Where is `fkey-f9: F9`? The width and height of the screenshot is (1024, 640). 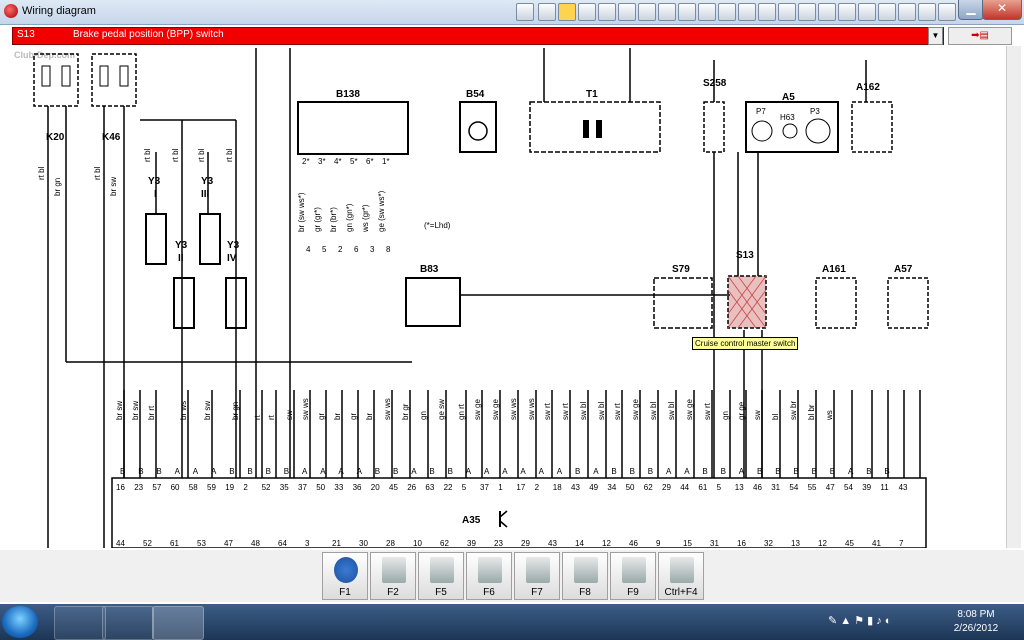 fkey-f9: F9 is located at coordinates (633, 576).